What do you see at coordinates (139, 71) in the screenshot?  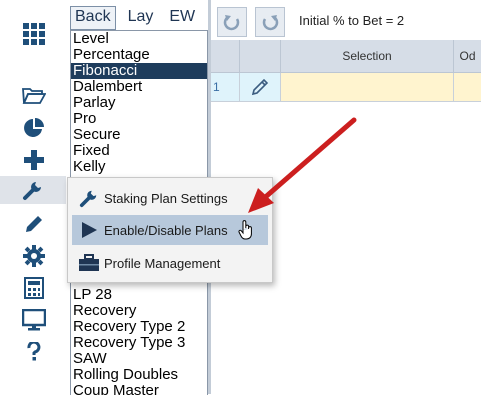 I see `list-item-selected: Fibonacci` at bounding box center [139, 71].